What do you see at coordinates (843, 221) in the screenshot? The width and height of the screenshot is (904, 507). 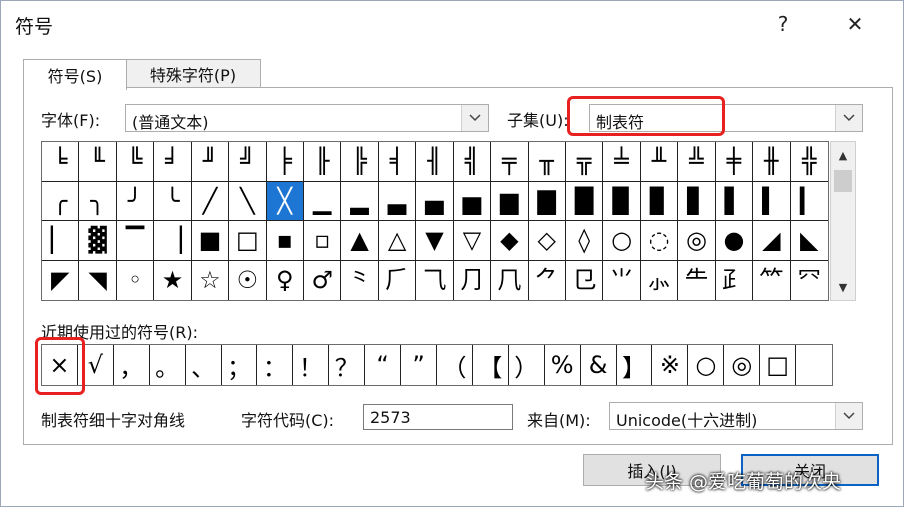 I see `symbol-grid-scrollbar: ▲ ▼` at bounding box center [843, 221].